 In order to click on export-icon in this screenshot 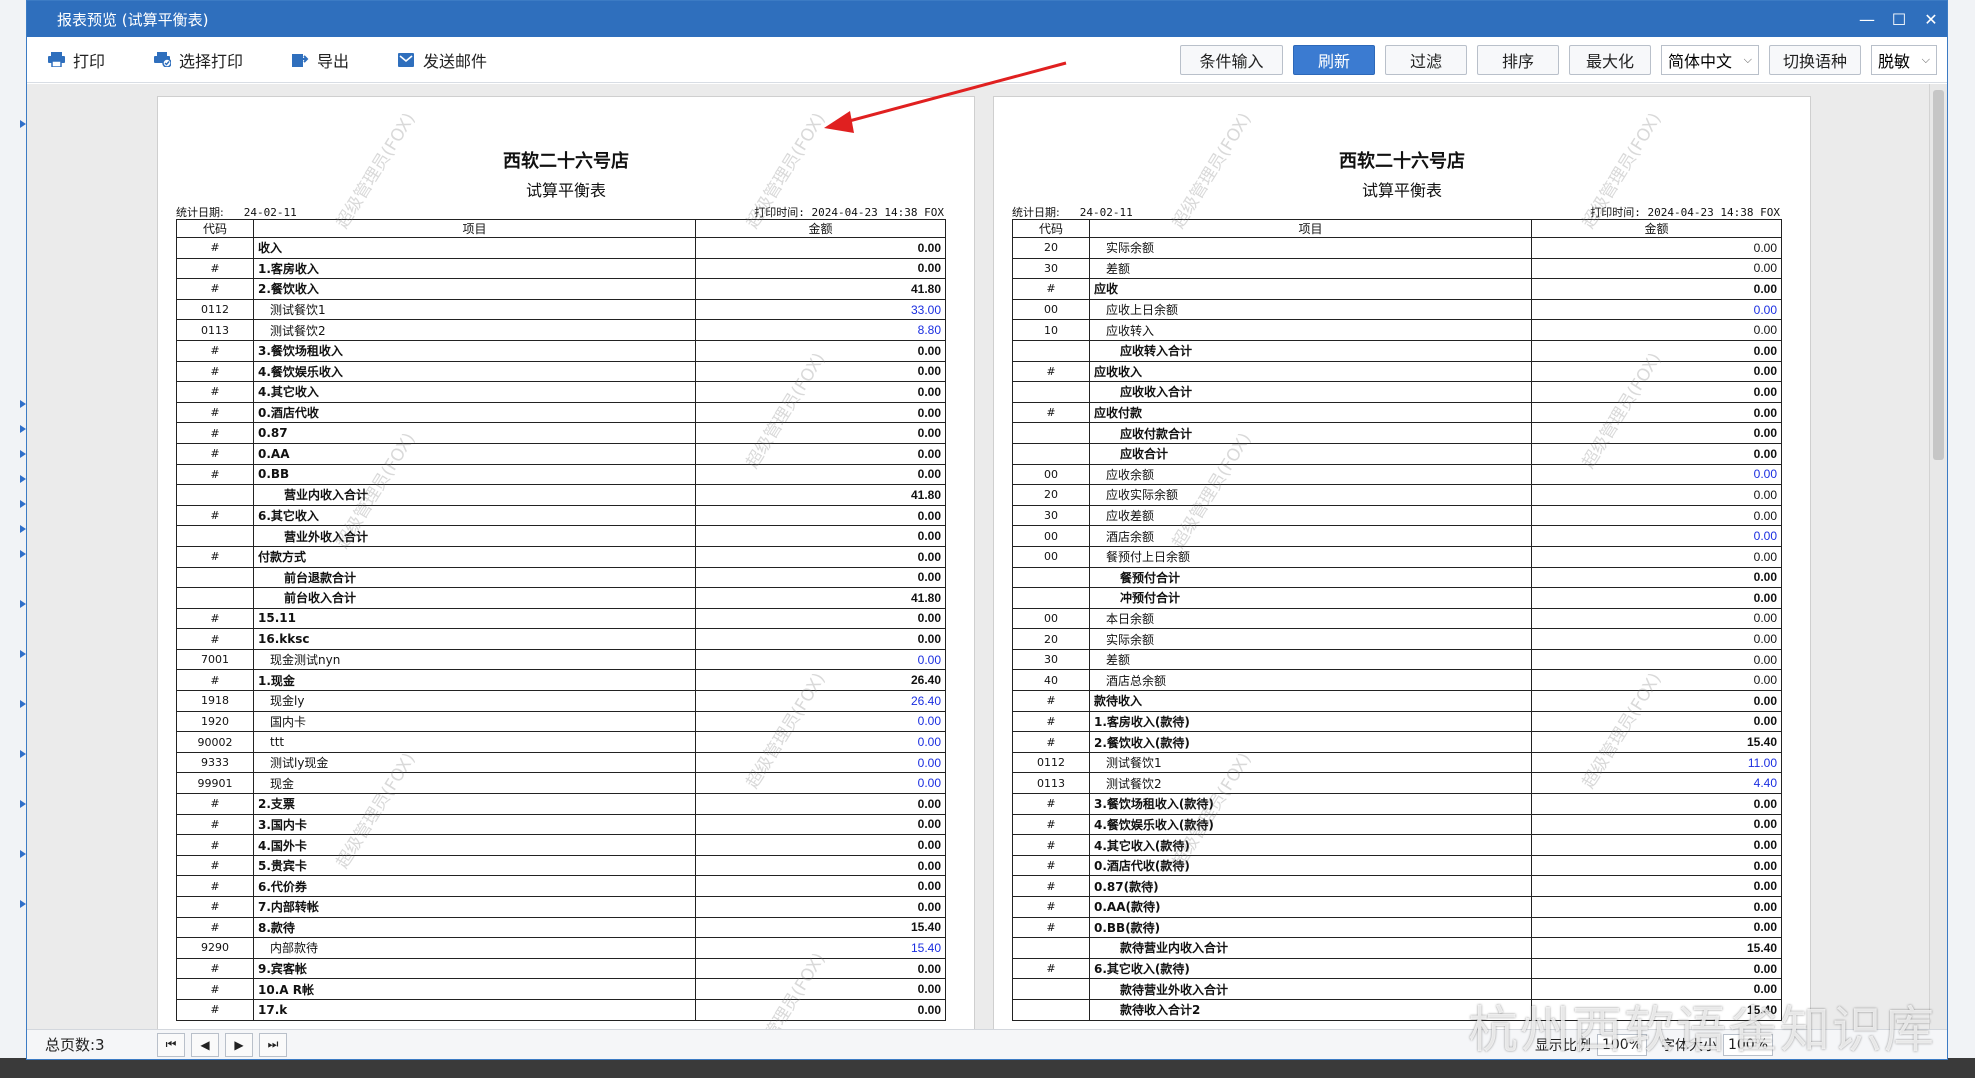, I will do `click(300, 60)`.